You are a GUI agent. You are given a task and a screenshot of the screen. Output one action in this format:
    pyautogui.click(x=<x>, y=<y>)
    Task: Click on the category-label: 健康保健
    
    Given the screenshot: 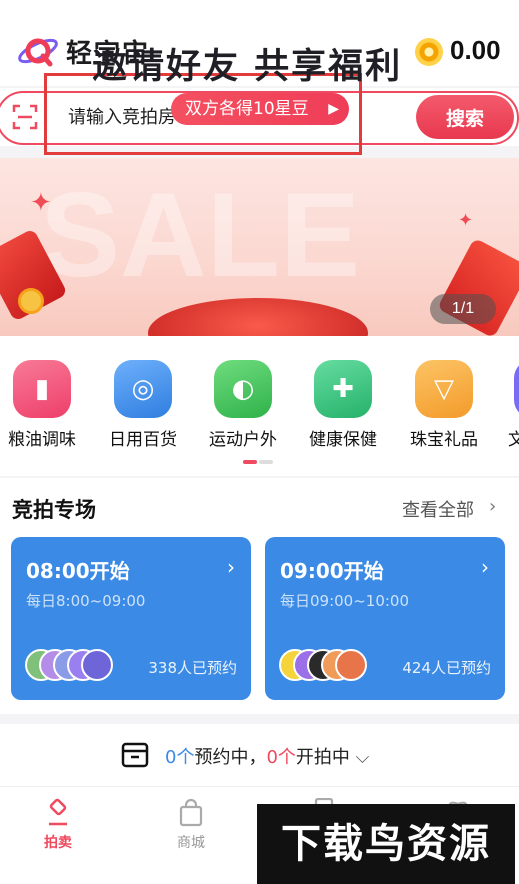 What is the action you would take?
    pyautogui.click(x=343, y=440)
    